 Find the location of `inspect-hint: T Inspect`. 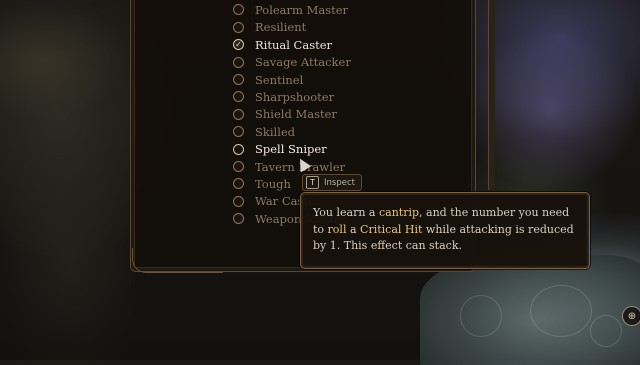

inspect-hint: T Inspect is located at coordinates (332, 182).